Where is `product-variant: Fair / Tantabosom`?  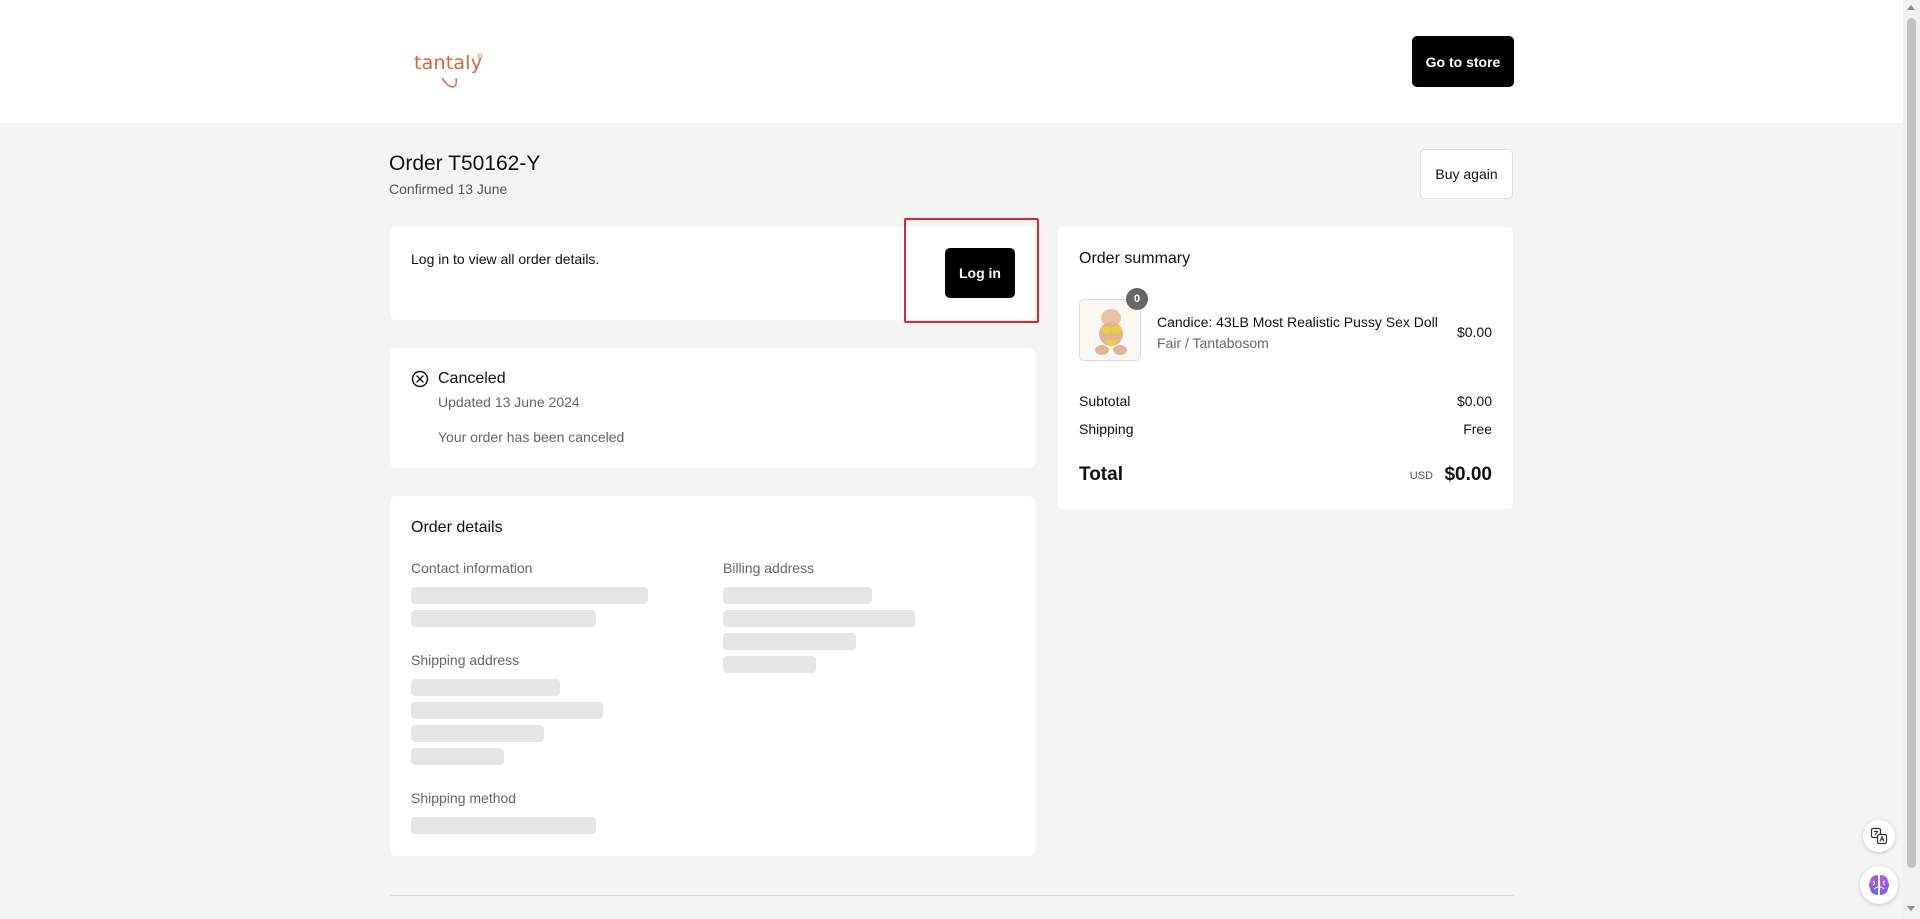 product-variant: Fair / Tantabosom is located at coordinates (1213, 343).